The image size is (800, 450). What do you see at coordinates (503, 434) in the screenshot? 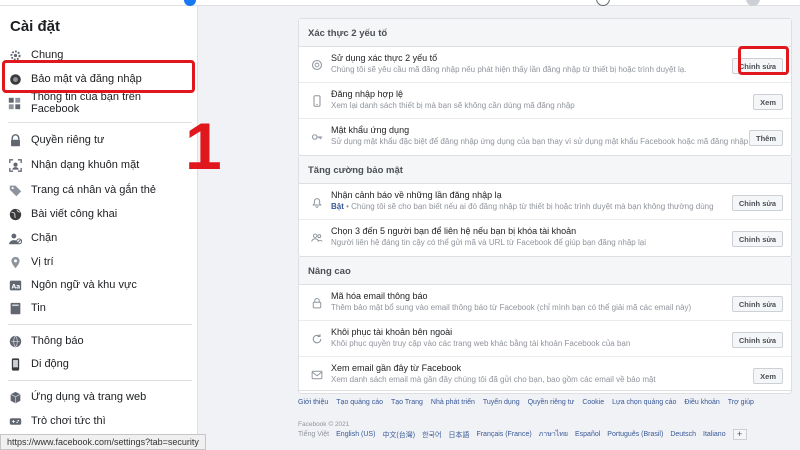
I see `language-link: Français (France)` at bounding box center [503, 434].